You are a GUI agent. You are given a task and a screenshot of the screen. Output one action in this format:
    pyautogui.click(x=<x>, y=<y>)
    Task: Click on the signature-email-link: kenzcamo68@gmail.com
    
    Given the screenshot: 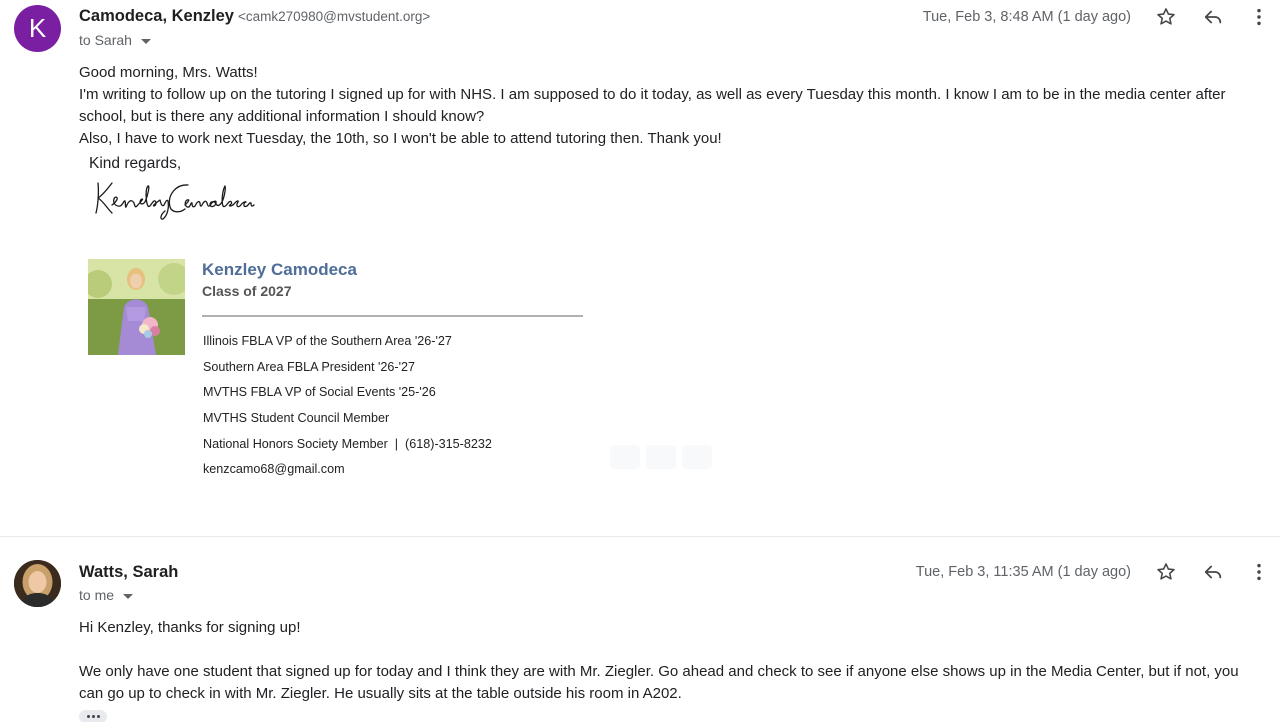 What is the action you would take?
    pyautogui.click(x=347, y=472)
    